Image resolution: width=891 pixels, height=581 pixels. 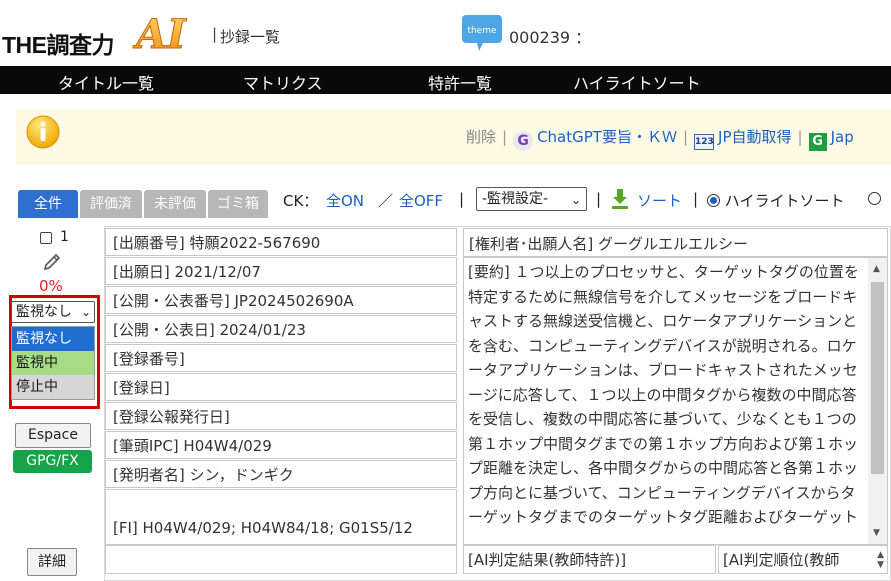 What do you see at coordinates (515, 199) in the screenshot?
I see `monitor-settings-value: -監視設定-` at bounding box center [515, 199].